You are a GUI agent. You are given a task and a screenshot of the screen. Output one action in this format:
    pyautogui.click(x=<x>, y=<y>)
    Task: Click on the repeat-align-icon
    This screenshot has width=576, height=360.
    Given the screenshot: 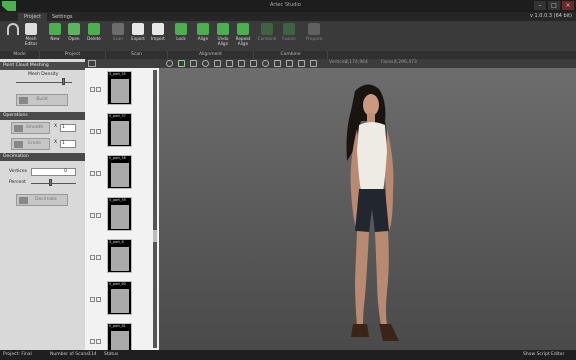 What is the action you would take?
    pyautogui.click(x=243, y=29)
    